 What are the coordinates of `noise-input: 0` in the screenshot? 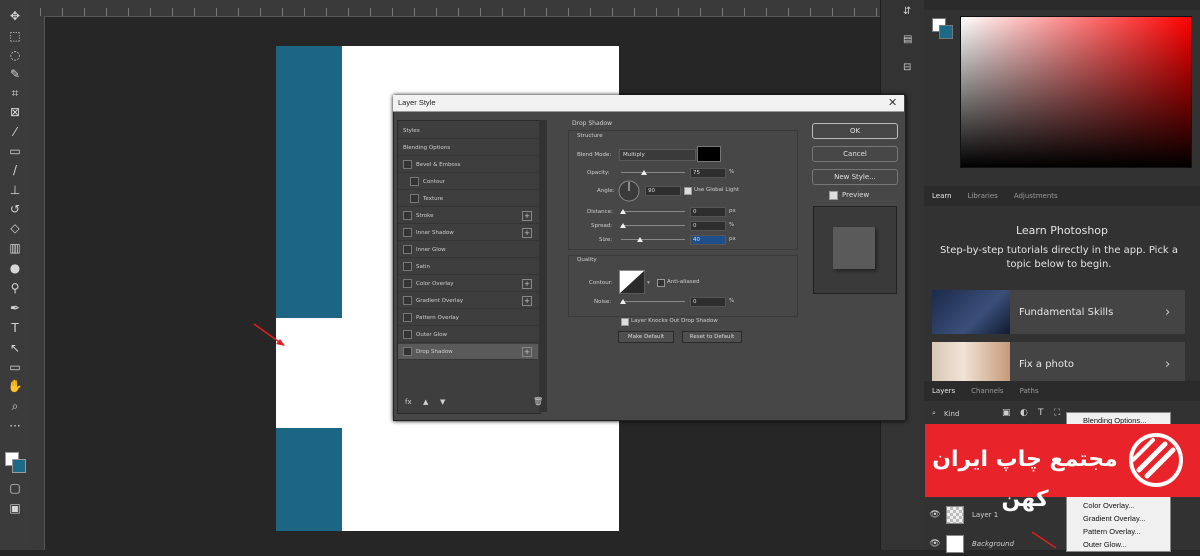 It's located at (708, 302).